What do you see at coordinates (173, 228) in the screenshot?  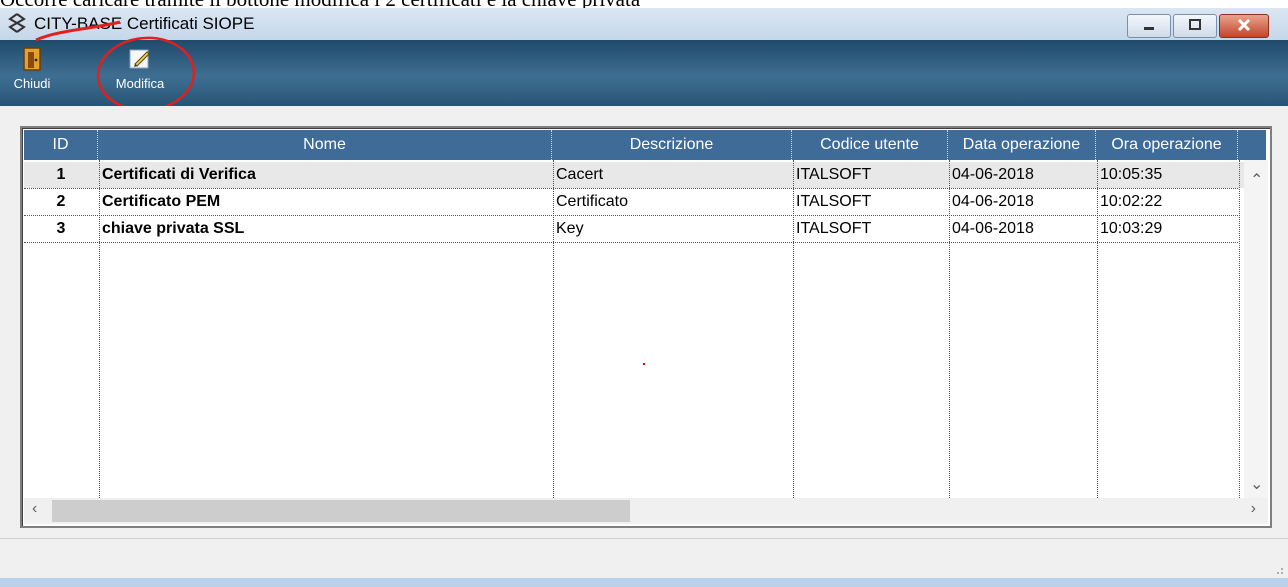 I see `cell-nome: chiave privata SSL` at bounding box center [173, 228].